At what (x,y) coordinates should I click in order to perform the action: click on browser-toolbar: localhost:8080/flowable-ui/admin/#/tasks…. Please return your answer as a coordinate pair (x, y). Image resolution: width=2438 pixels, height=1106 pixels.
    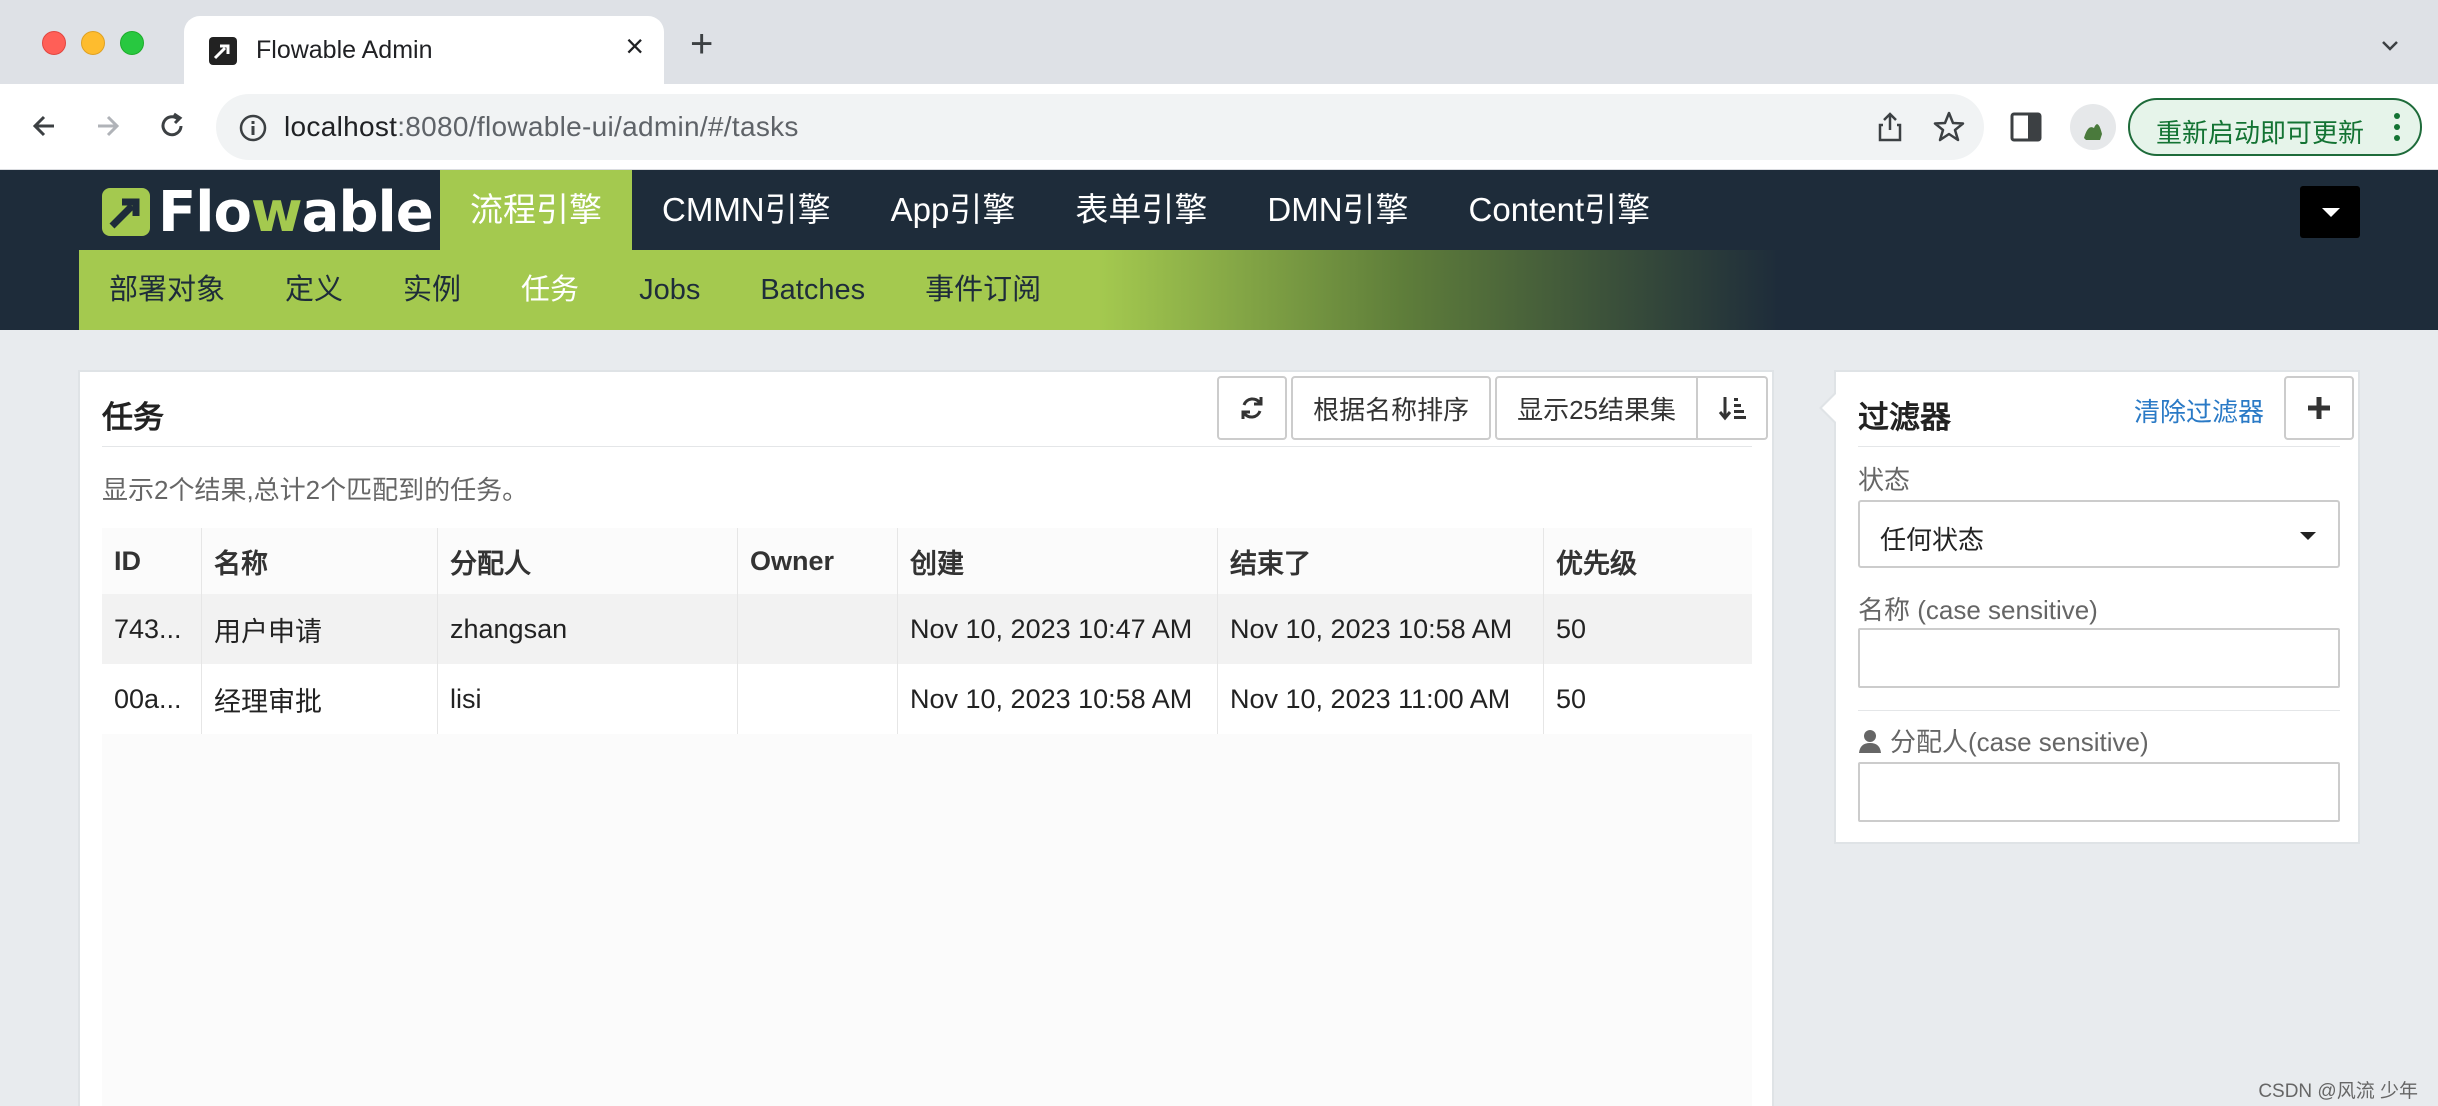
    Looking at the image, I should click on (1219, 127).